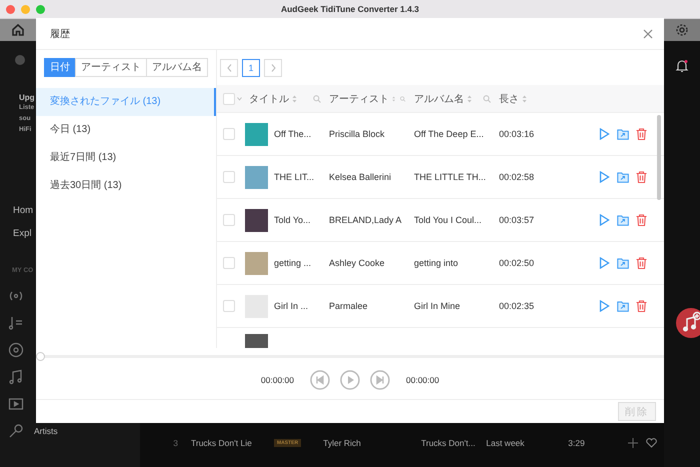 This screenshot has width=700, height=467. I want to click on table-cell: BRELAND,Lady A, so click(365, 220).